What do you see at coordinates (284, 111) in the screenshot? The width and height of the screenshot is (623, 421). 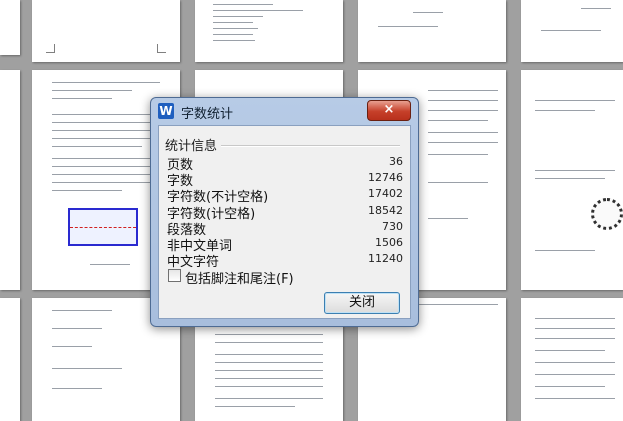 I see `dialog-titlebar: W 字数统计 ×` at bounding box center [284, 111].